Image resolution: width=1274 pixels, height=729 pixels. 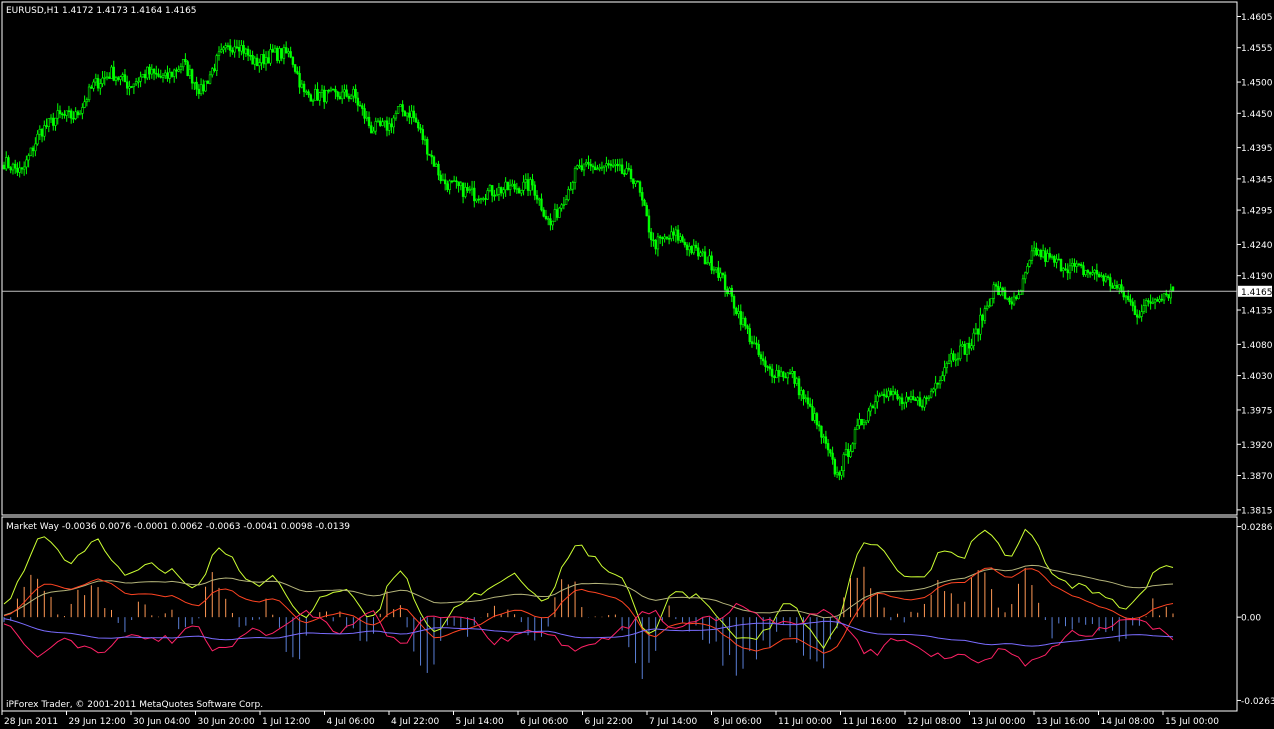 I want to click on x-tick-label: 4 Jul 22:00, so click(x=415, y=722).